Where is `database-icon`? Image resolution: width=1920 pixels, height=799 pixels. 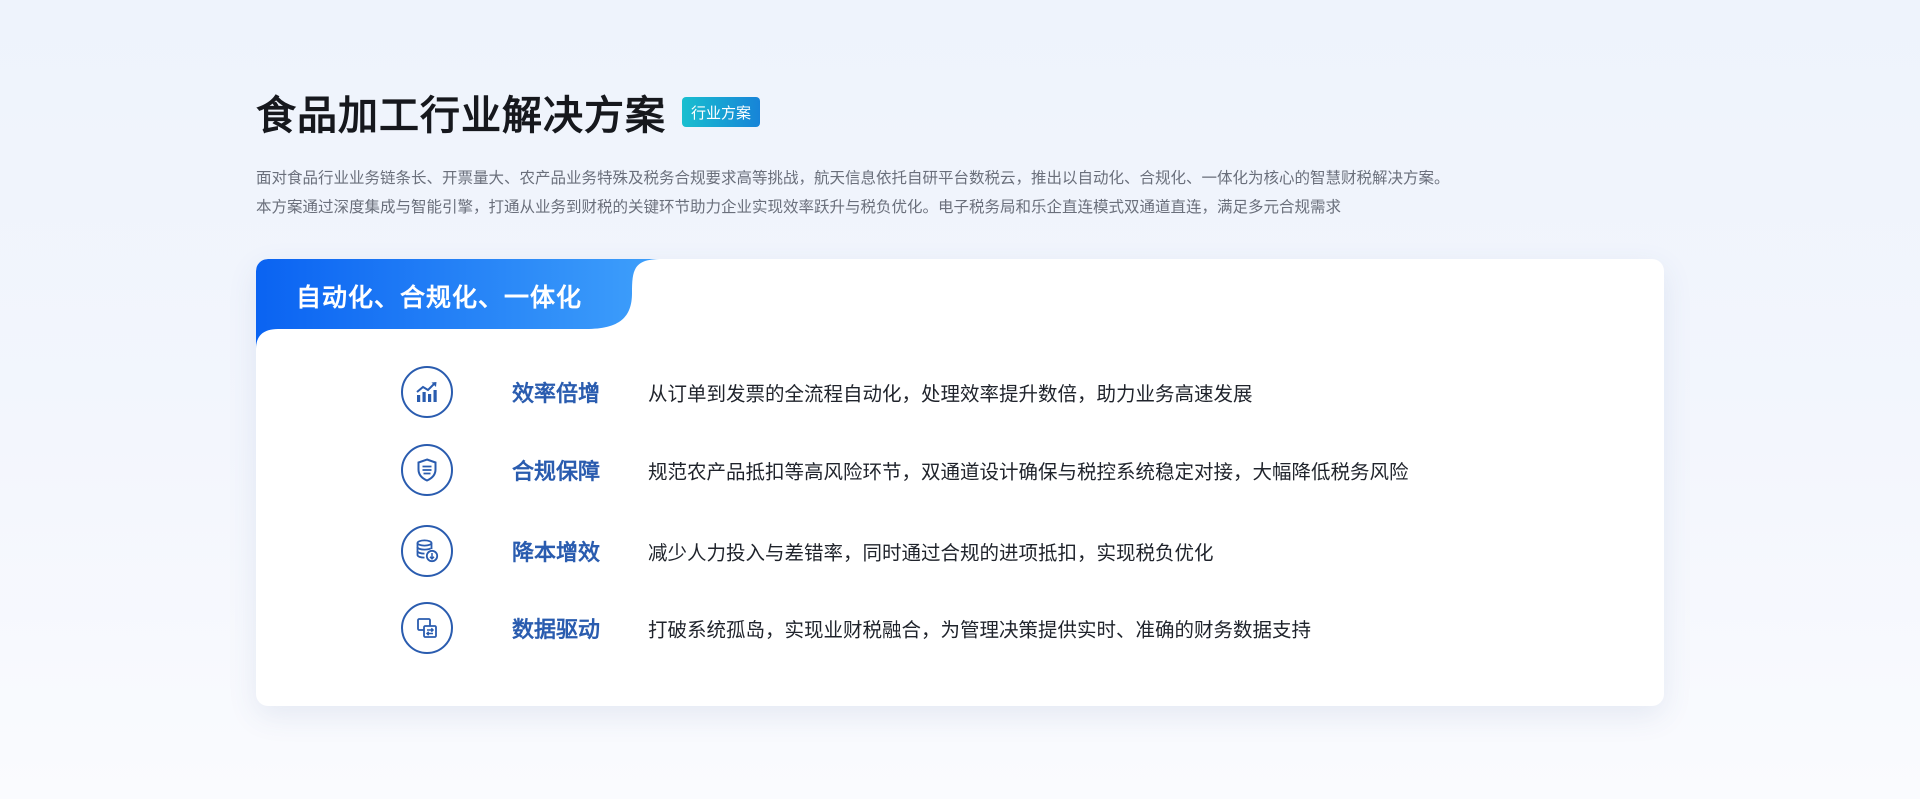 database-icon is located at coordinates (427, 551).